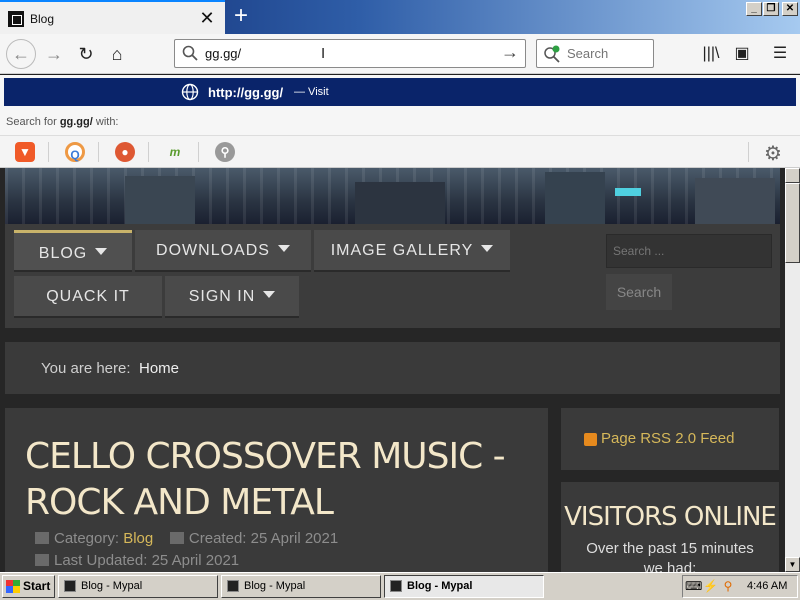 Image resolution: width=800 pixels, height=600 pixels. What do you see at coordinates (552, 54) in the screenshot?
I see `search-engine-icon` at bounding box center [552, 54].